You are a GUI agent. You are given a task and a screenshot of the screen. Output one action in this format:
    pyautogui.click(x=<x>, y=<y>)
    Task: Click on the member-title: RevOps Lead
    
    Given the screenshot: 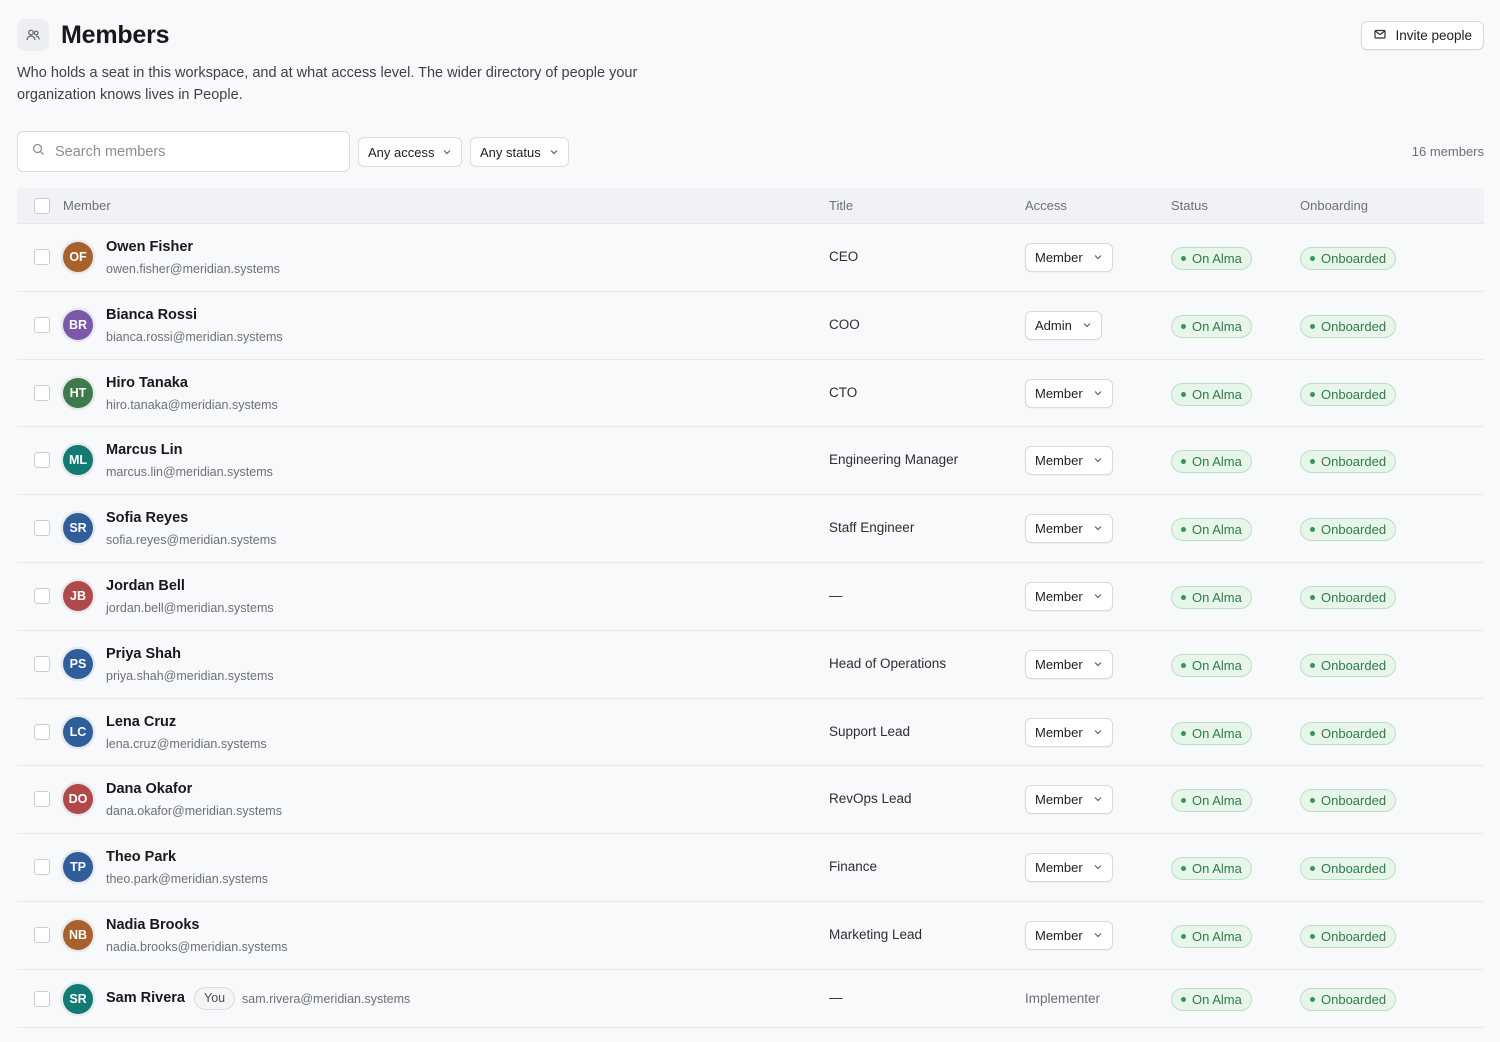 What is the action you would take?
    pyautogui.click(x=870, y=799)
    